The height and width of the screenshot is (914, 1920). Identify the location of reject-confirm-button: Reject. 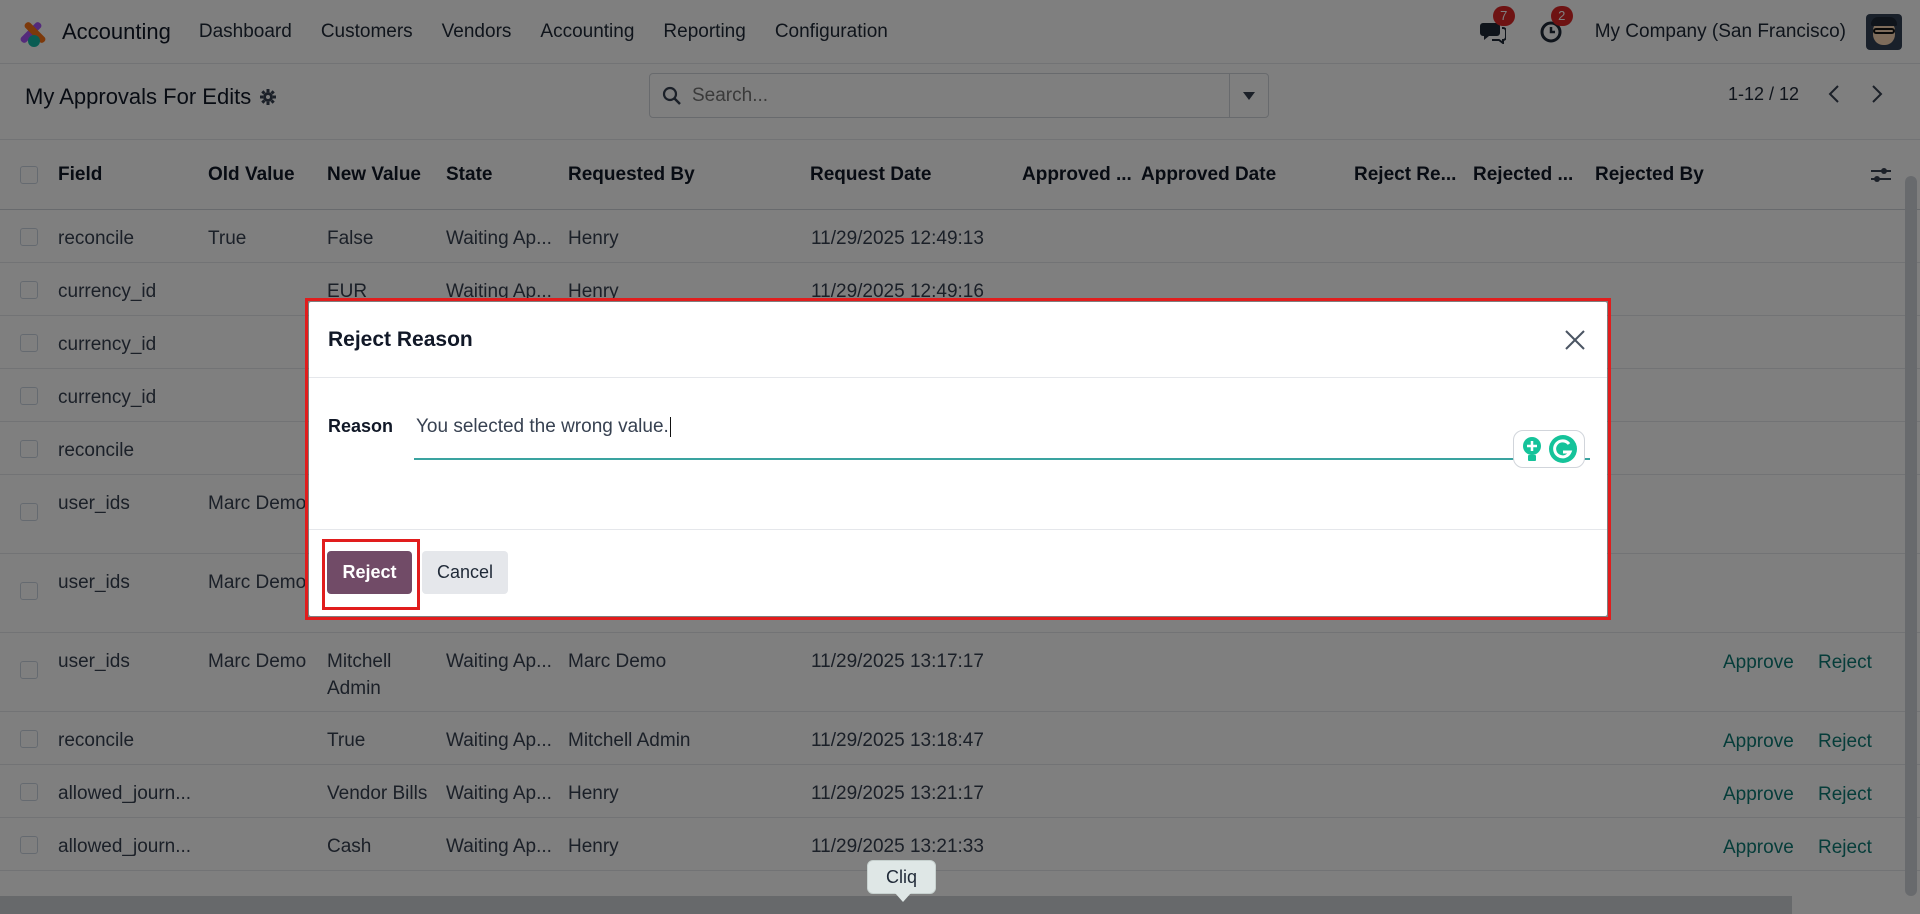
(369, 572).